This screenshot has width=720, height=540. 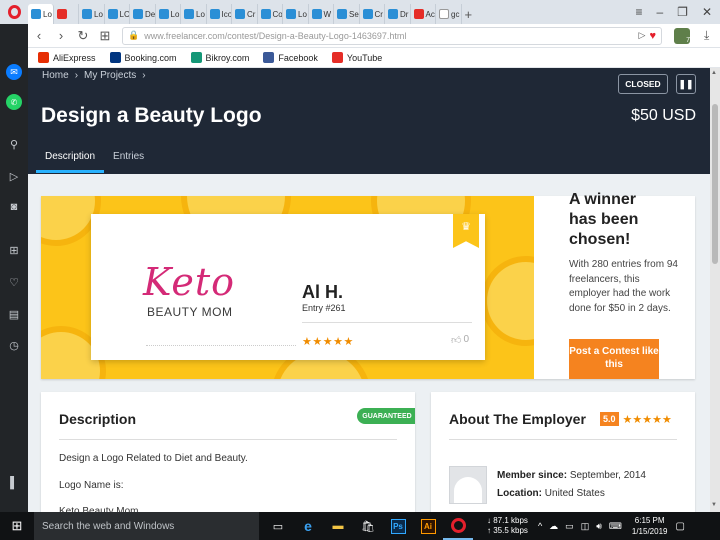 I want to click on browser-tab: Co, so click(x=270, y=14).